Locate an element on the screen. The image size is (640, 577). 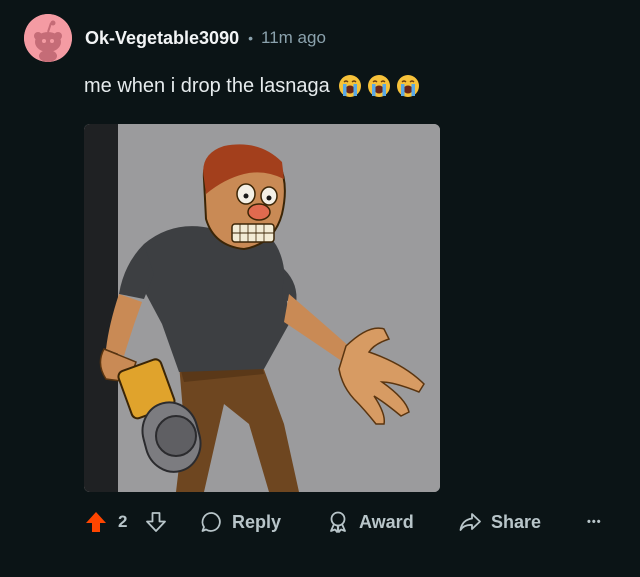
more-options-button: ••• is located at coordinates (594, 522).